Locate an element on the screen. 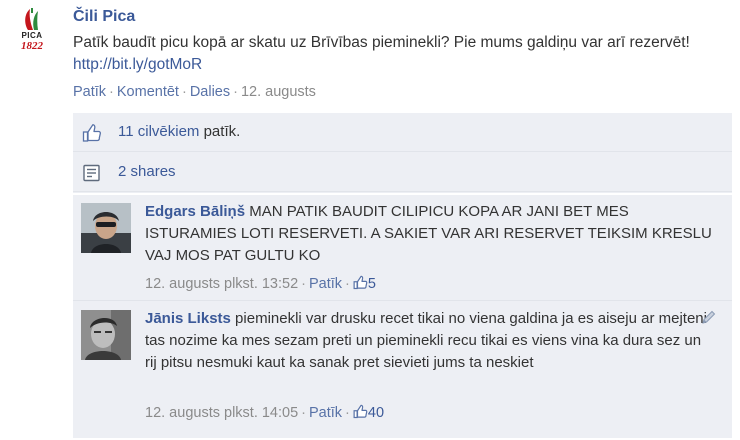 This screenshot has width=740, height=440. comment-like-count-link: 40 is located at coordinates (369, 412).